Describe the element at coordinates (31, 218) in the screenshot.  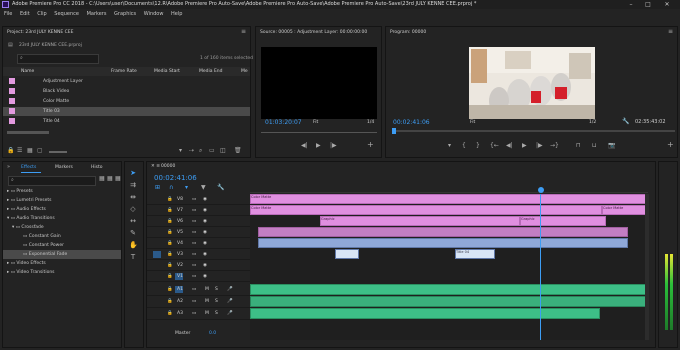
I see `tree-item-audio-transitions: ▾ ▭ Audio Transitions` at that location.